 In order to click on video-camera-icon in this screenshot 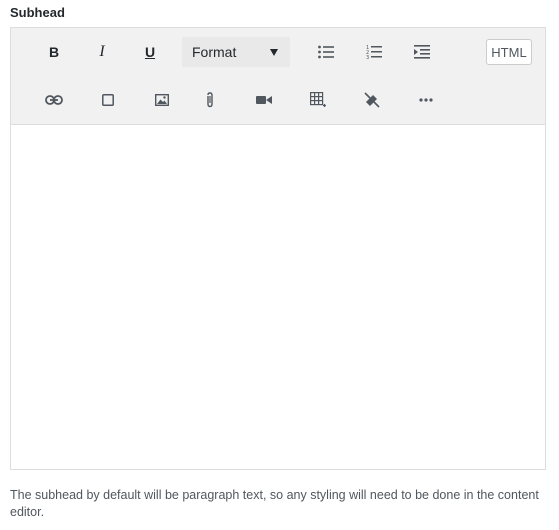, I will do `click(264, 100)`.